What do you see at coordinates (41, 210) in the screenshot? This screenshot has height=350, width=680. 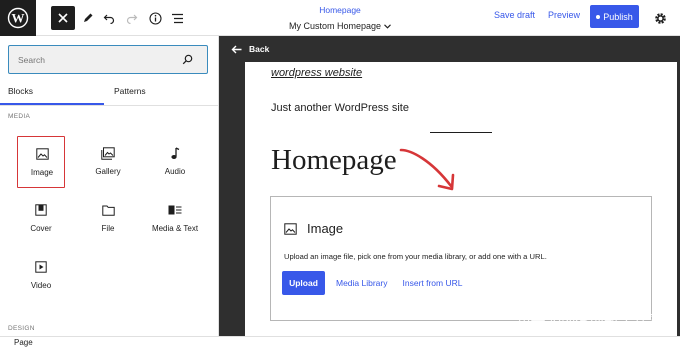 I see `cover-icon` at bounding box center [41, 210].